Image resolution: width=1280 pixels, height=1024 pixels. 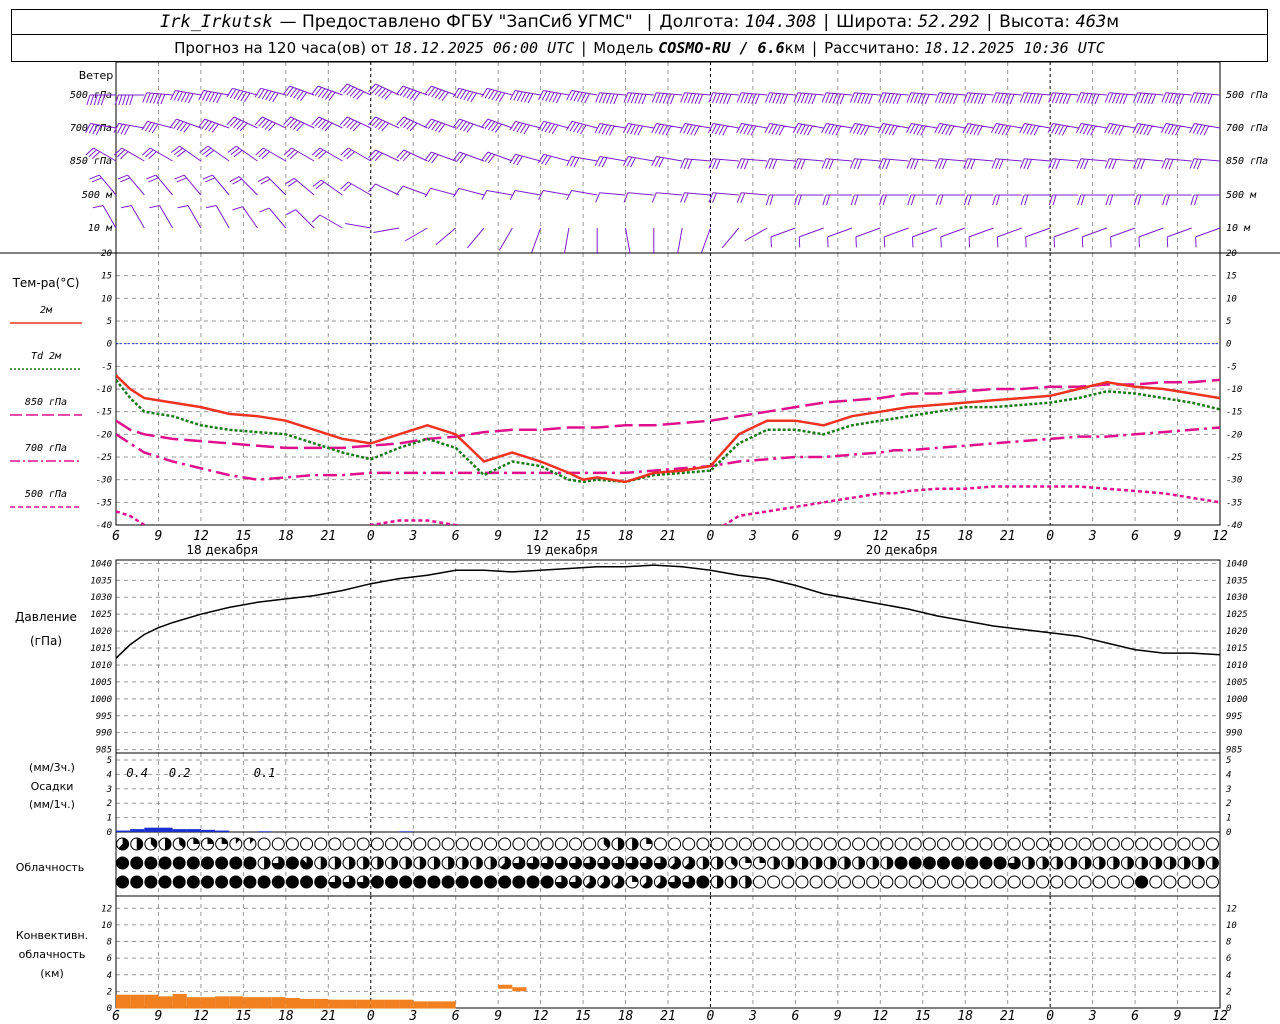 What do you see at coordinates (965, 1016) in the screenshot?
I see `hour-tick-label-bottom: 18` at bounding box center [965, 1016].